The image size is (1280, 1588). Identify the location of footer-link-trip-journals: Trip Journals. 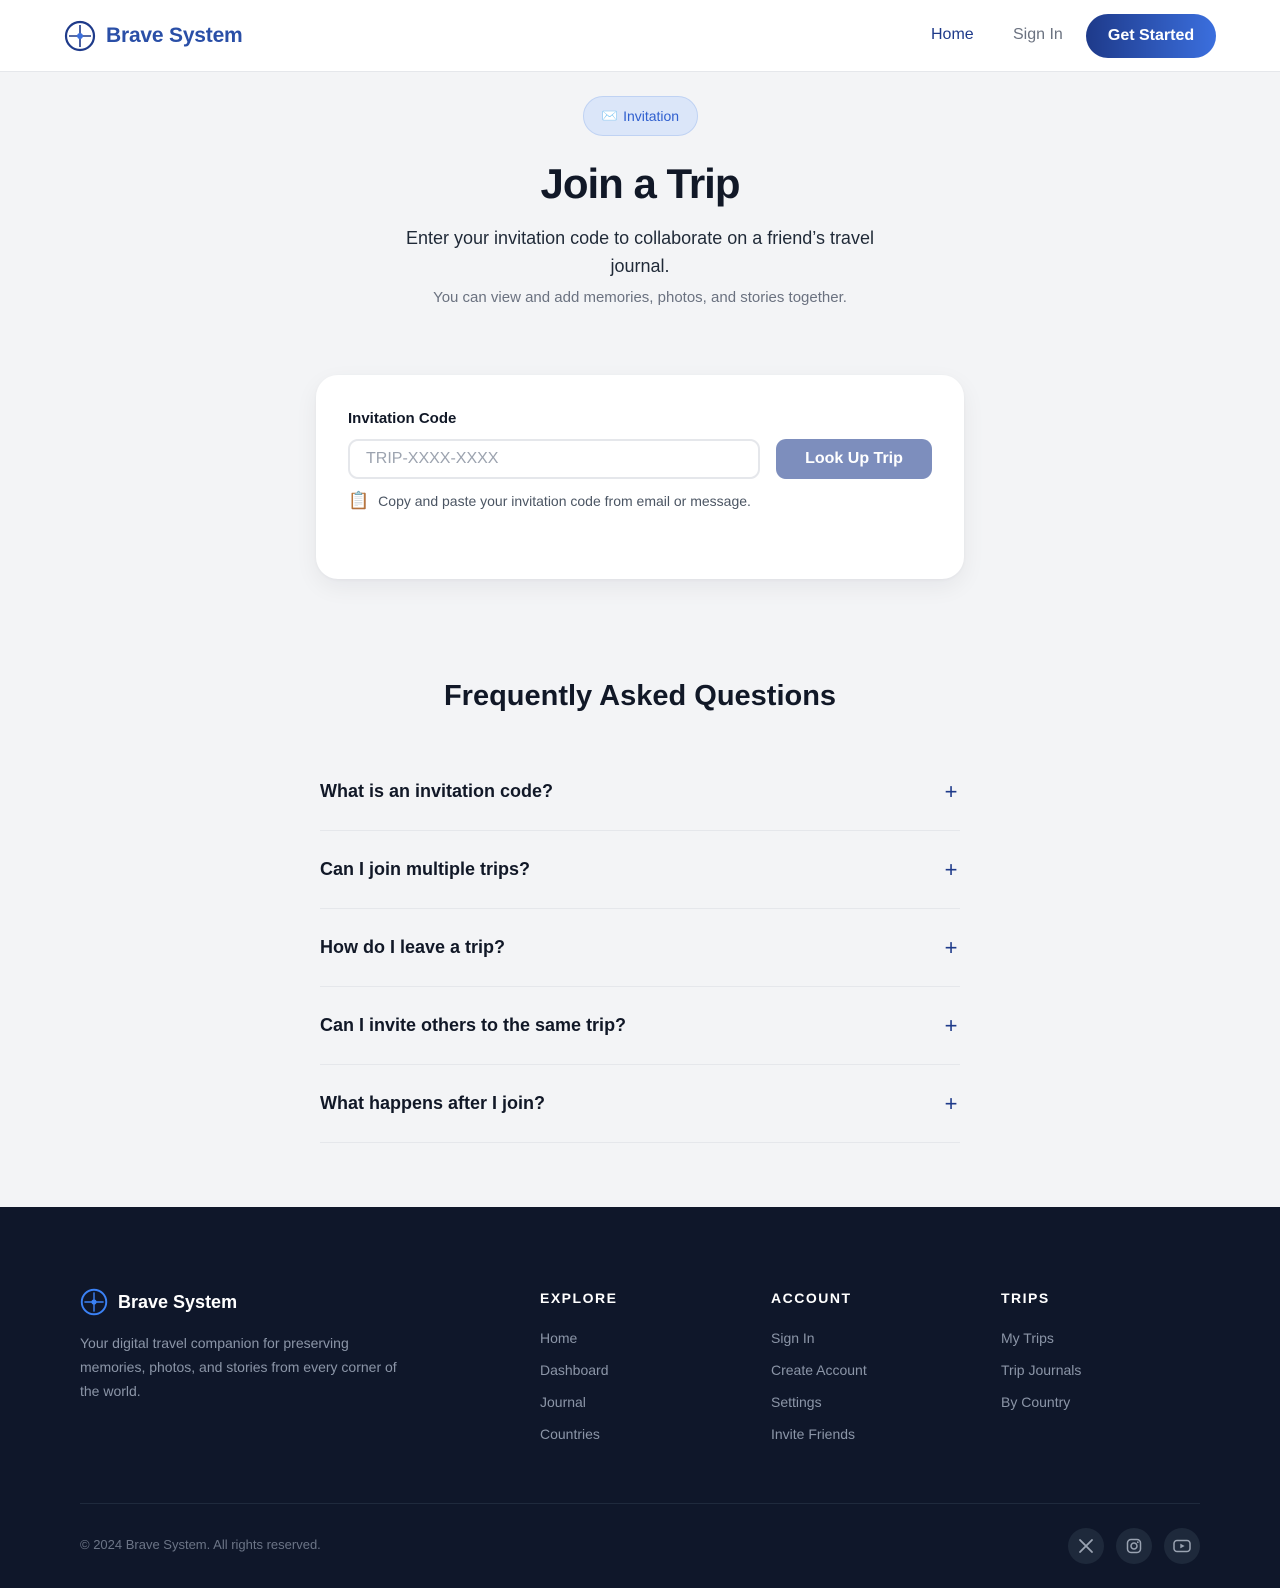
(1041, 1378).